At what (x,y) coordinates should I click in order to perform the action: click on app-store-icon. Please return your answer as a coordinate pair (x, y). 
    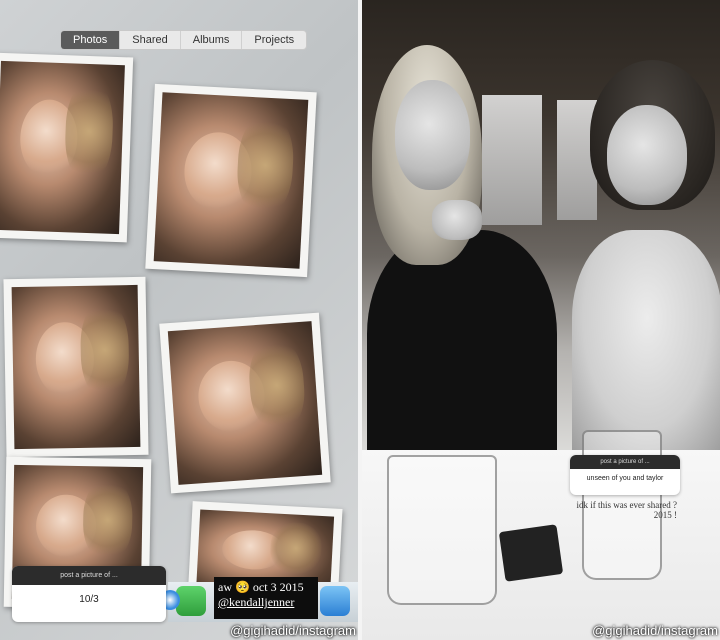
    Looking at the image, I should click on (335, 601).